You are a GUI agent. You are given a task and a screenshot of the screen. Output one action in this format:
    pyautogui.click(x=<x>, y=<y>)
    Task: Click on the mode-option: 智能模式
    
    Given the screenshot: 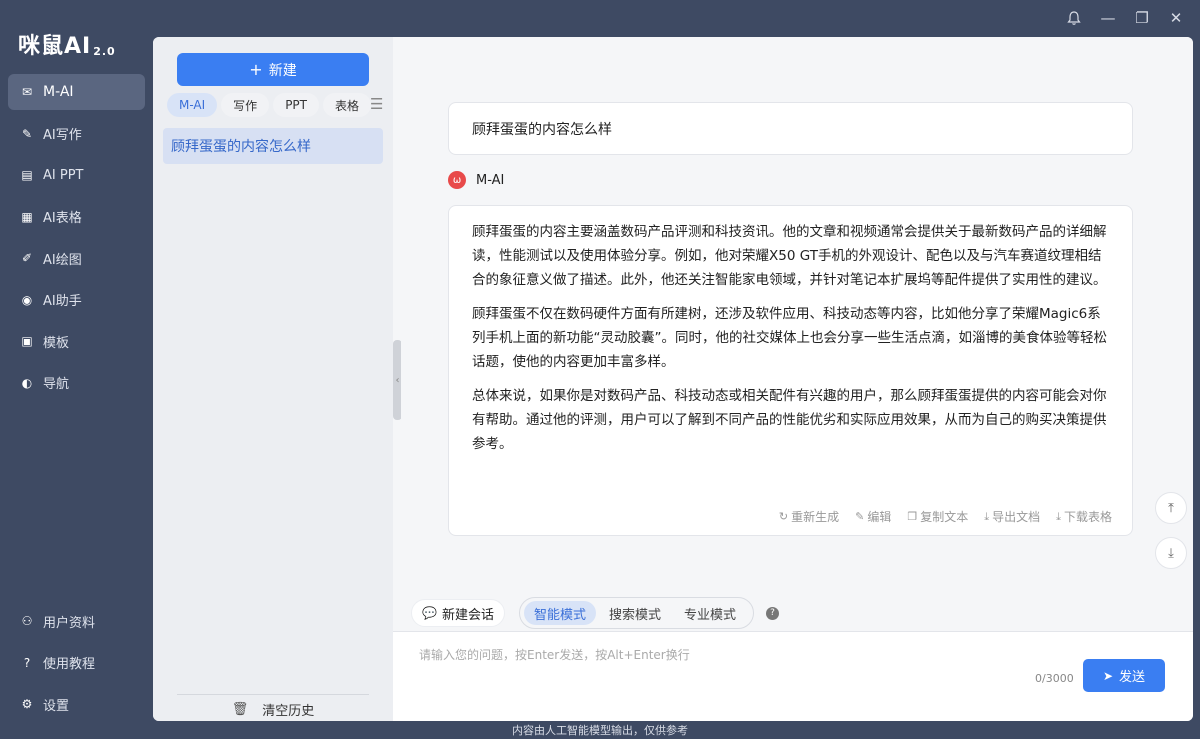 What is the action you would take?
    pyautogui.click(x=559, y=613)
    